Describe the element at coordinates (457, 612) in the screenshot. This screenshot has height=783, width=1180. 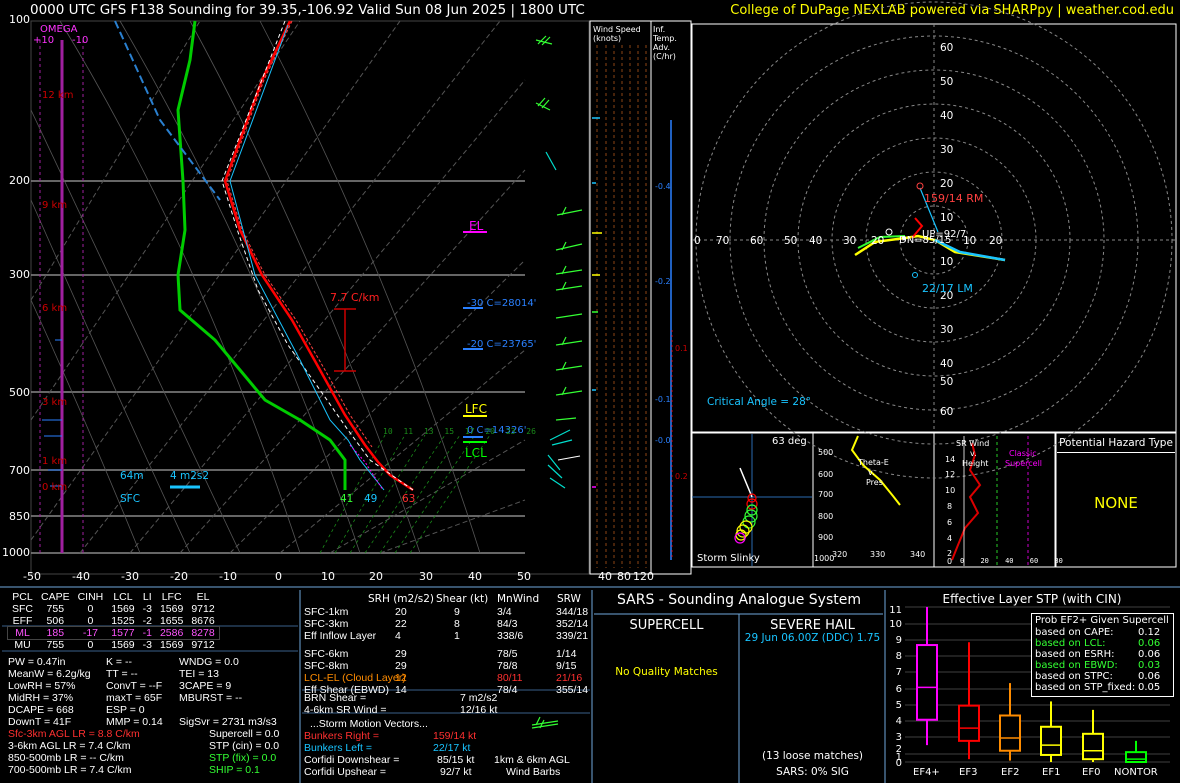
I see `kin-row-value: 9` at that location.